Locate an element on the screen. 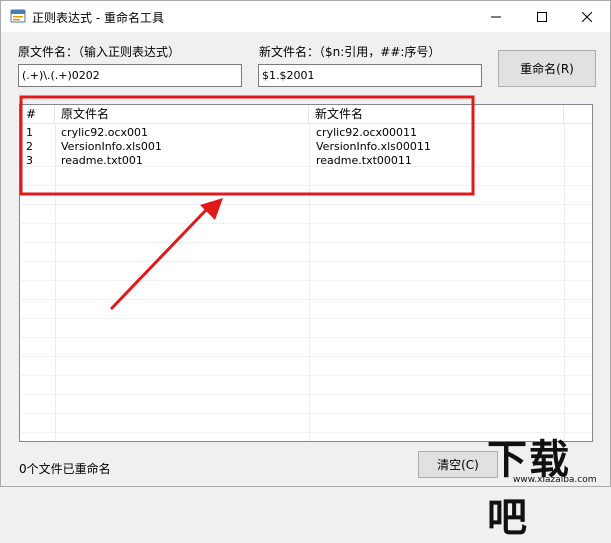 The height and width of the screenshot is (543, 611). row-new-name: VersionInfo.xls00011 is located at coordinates (373, 146).